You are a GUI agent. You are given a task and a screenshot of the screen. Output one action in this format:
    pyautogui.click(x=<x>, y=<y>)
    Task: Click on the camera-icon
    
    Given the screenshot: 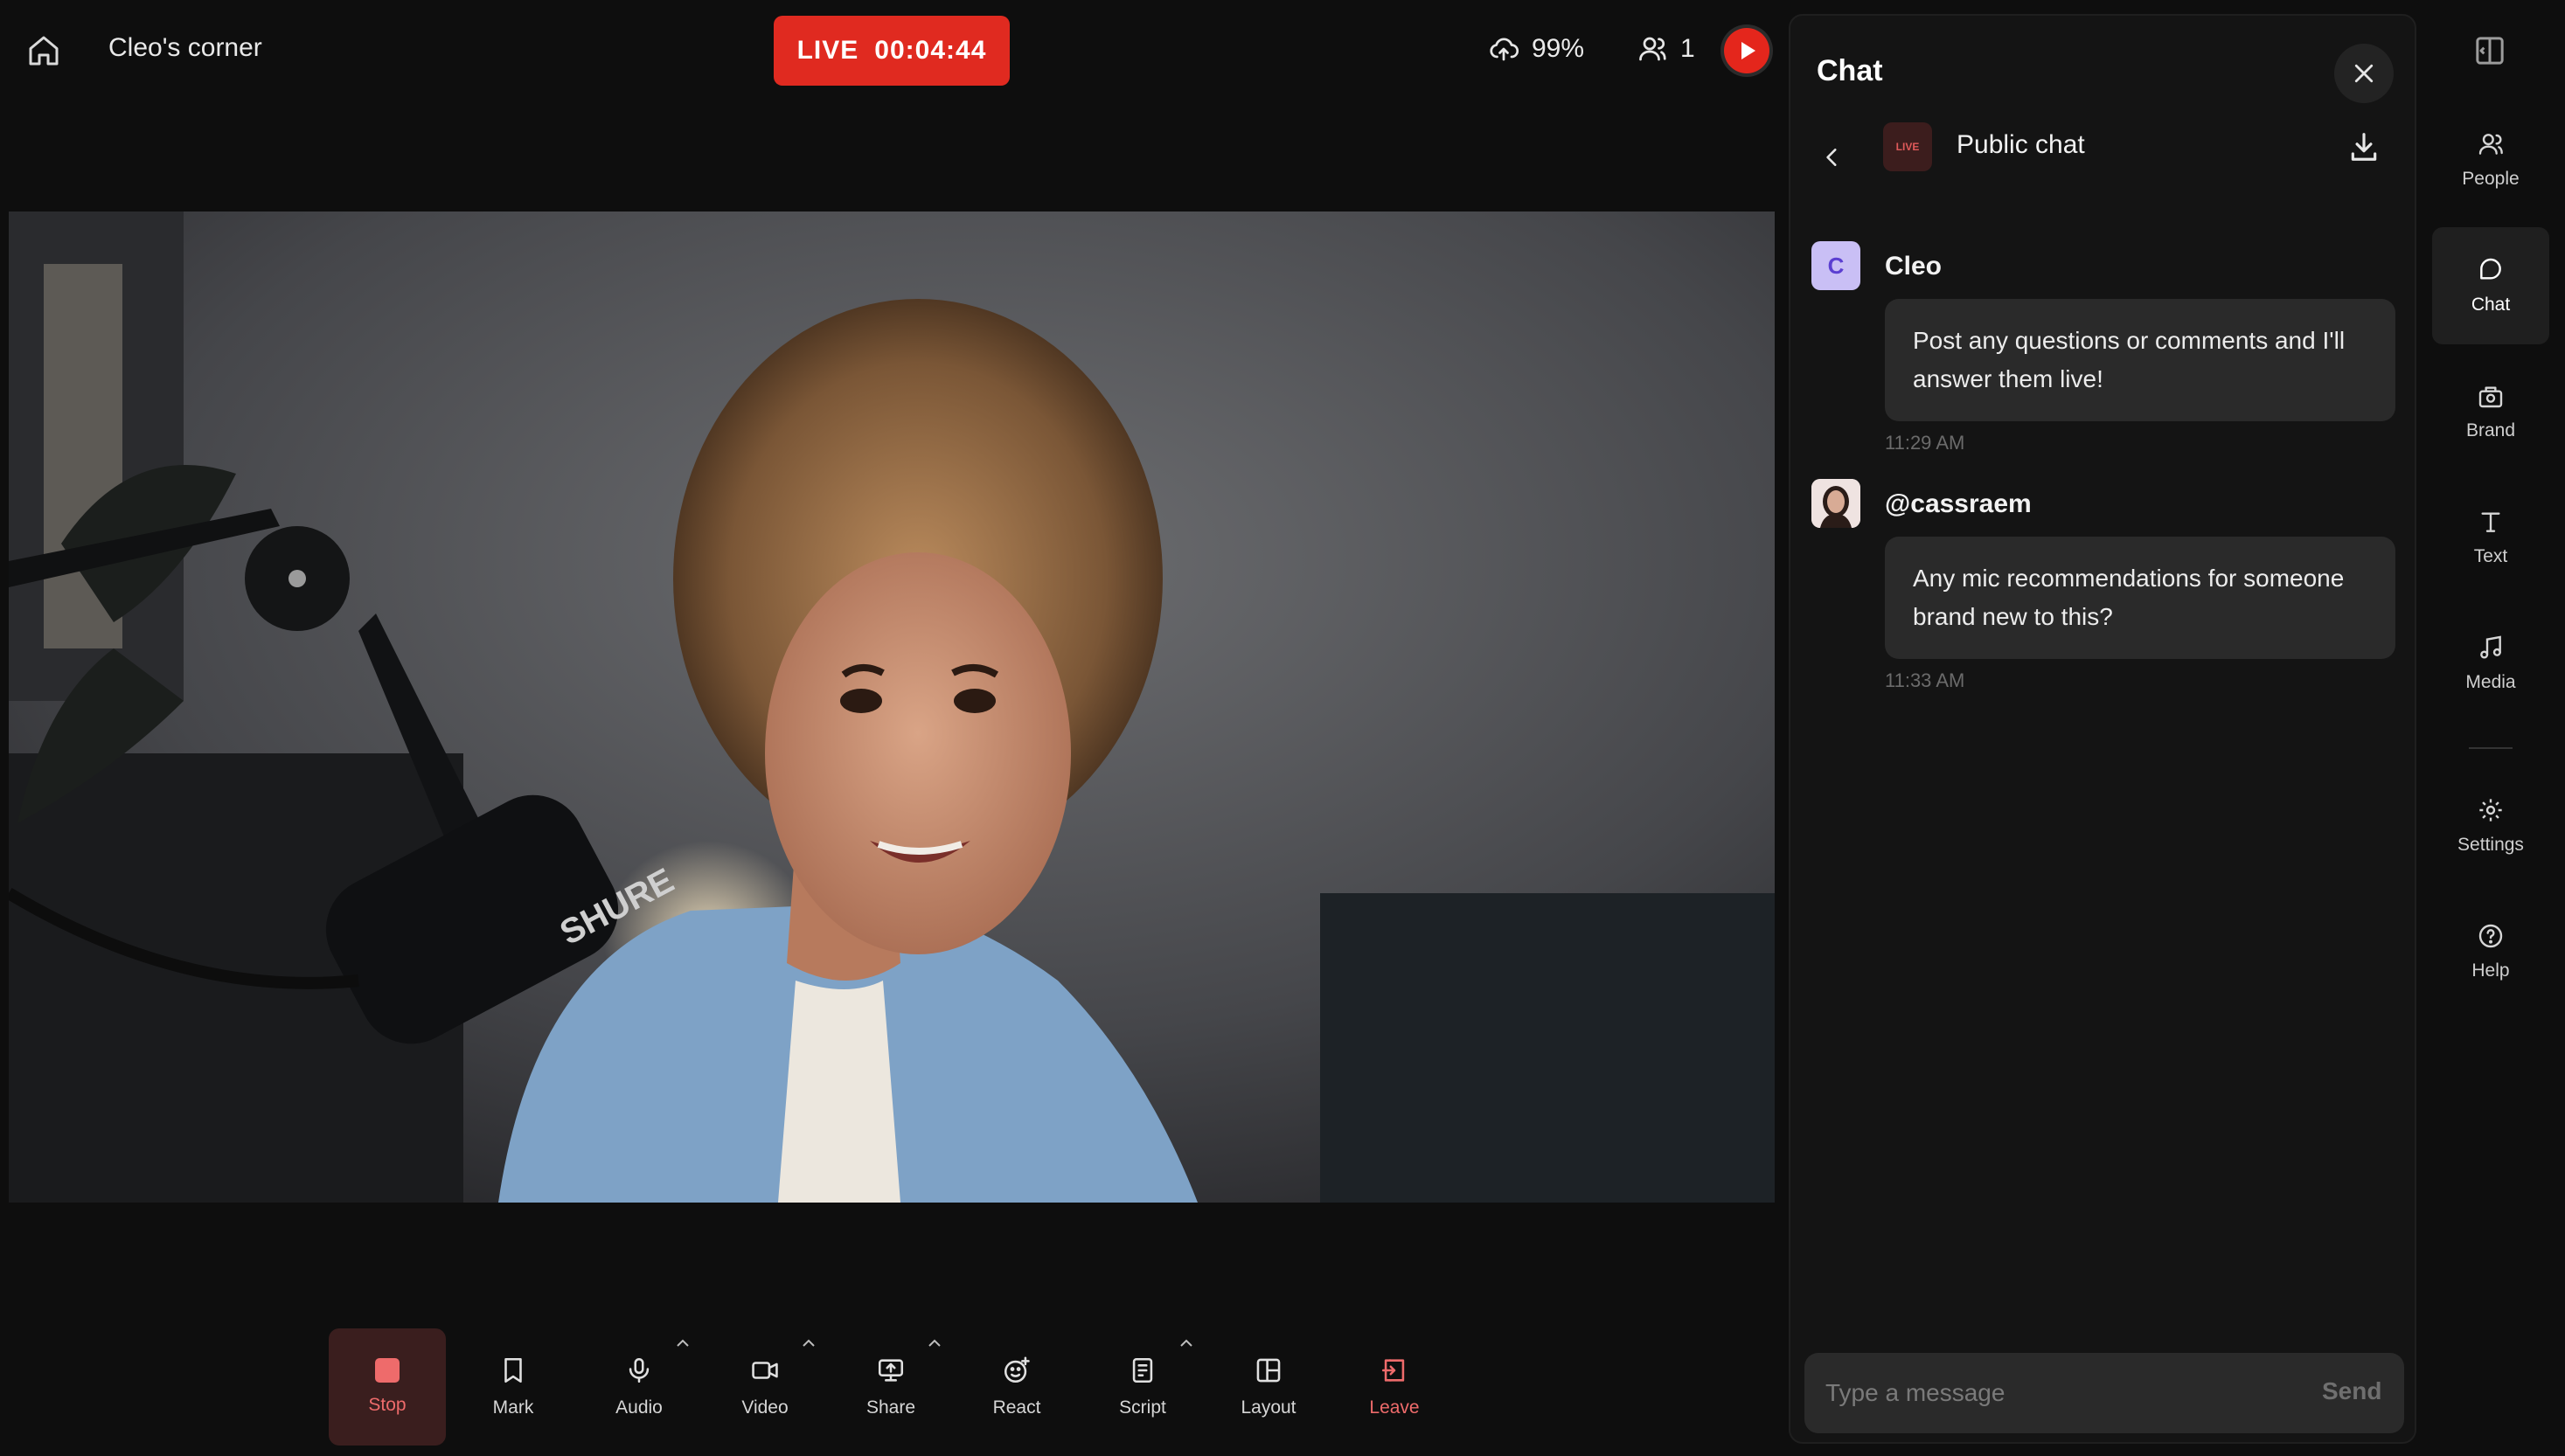 What is the action you would take?
    pyautogui.click(x=765, y=1370)
    